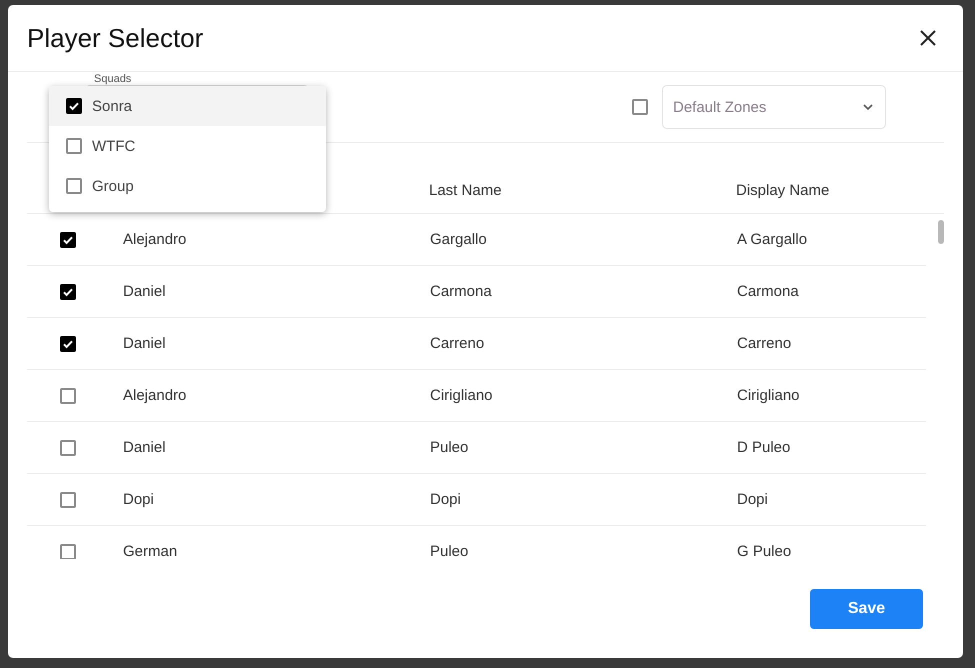  Describe the element at coordinates (150, 551) in the screenshot. I see `table-cell-text: German` at that location.